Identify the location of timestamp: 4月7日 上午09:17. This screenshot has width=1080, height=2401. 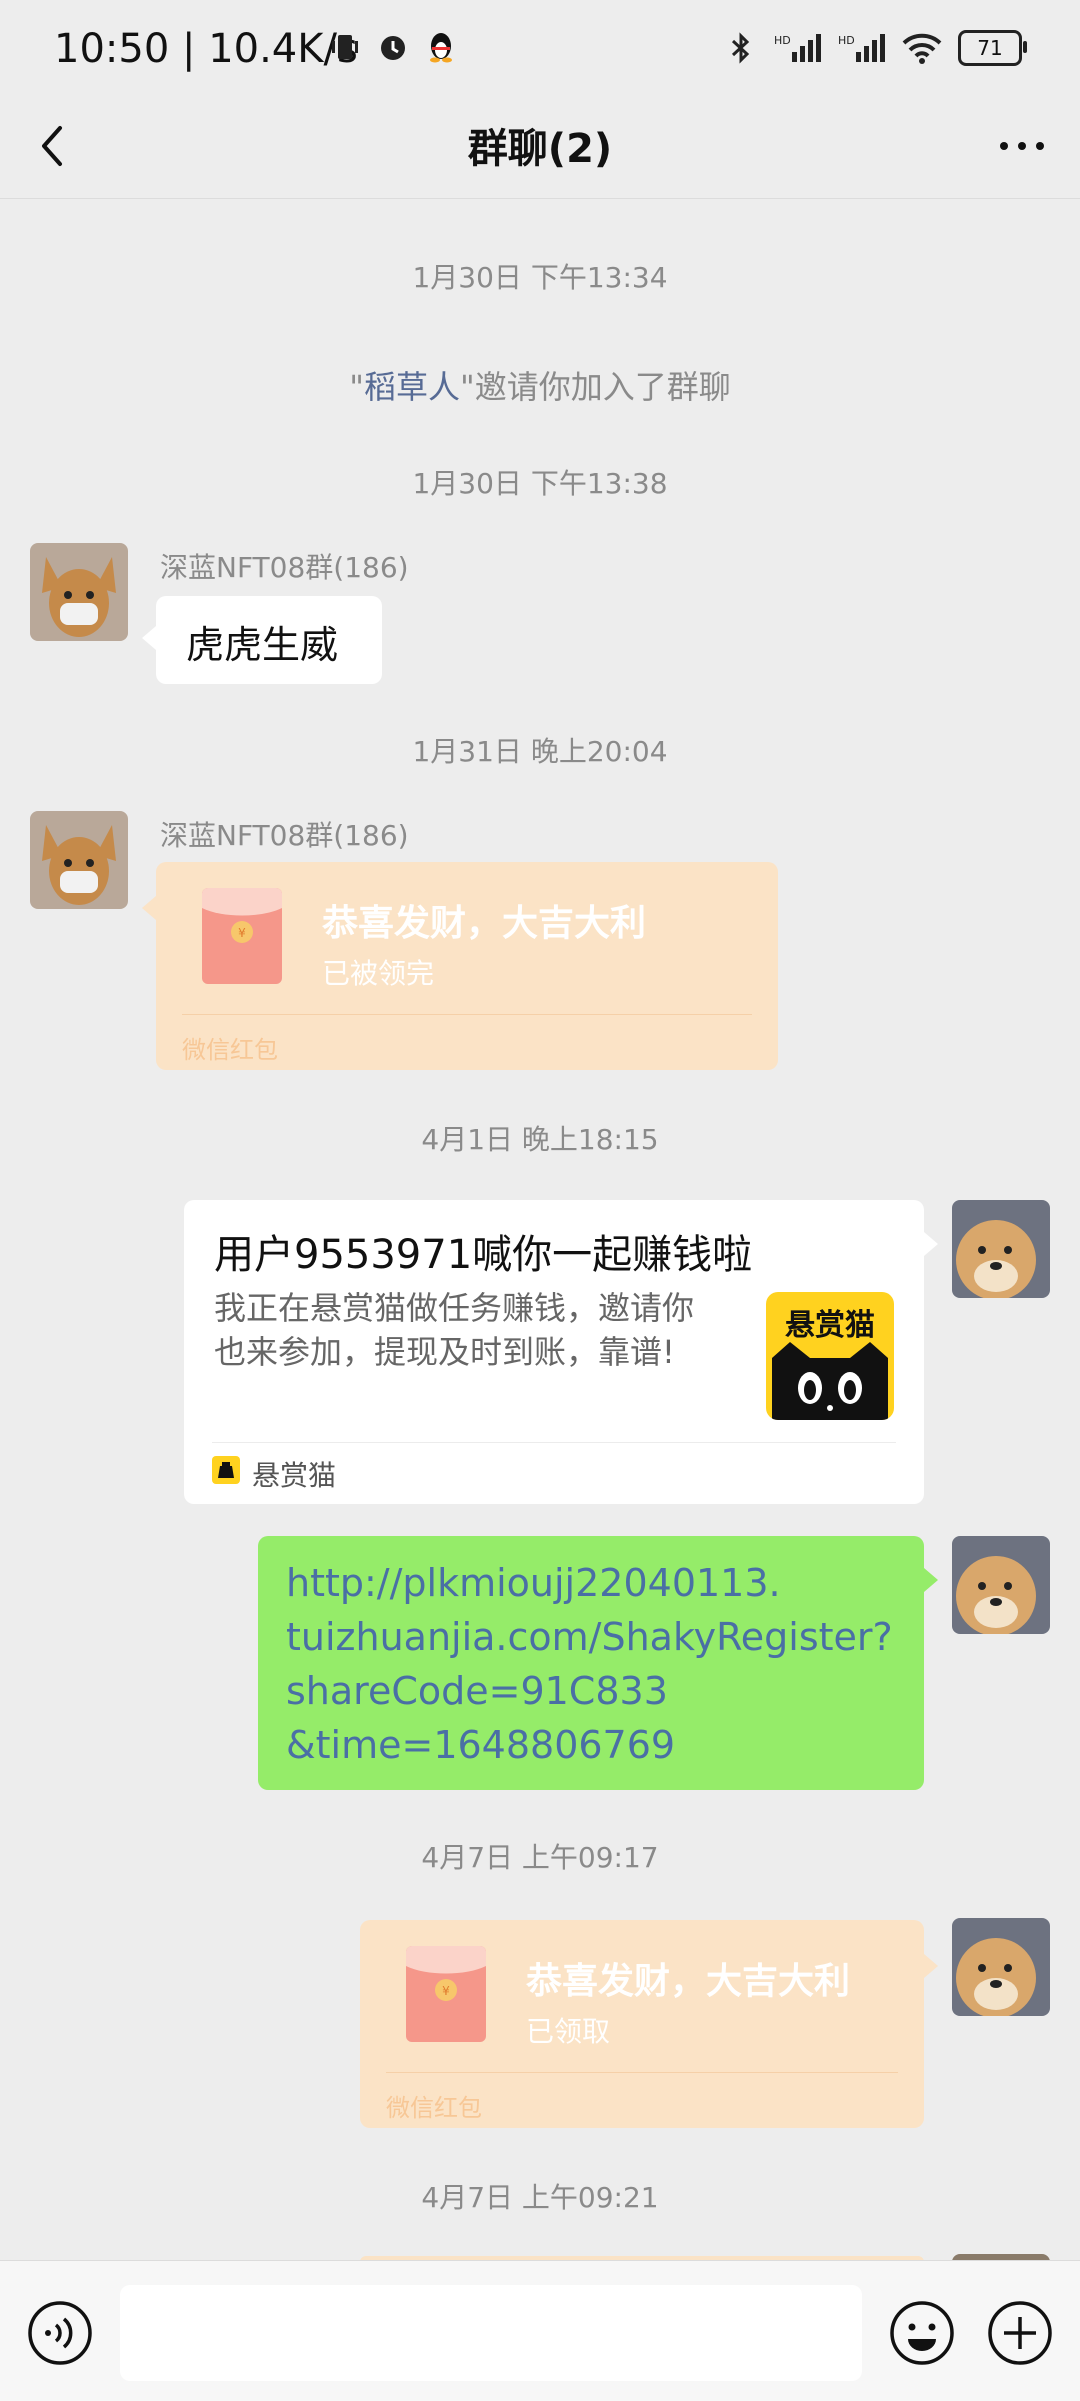
(540, 1857).